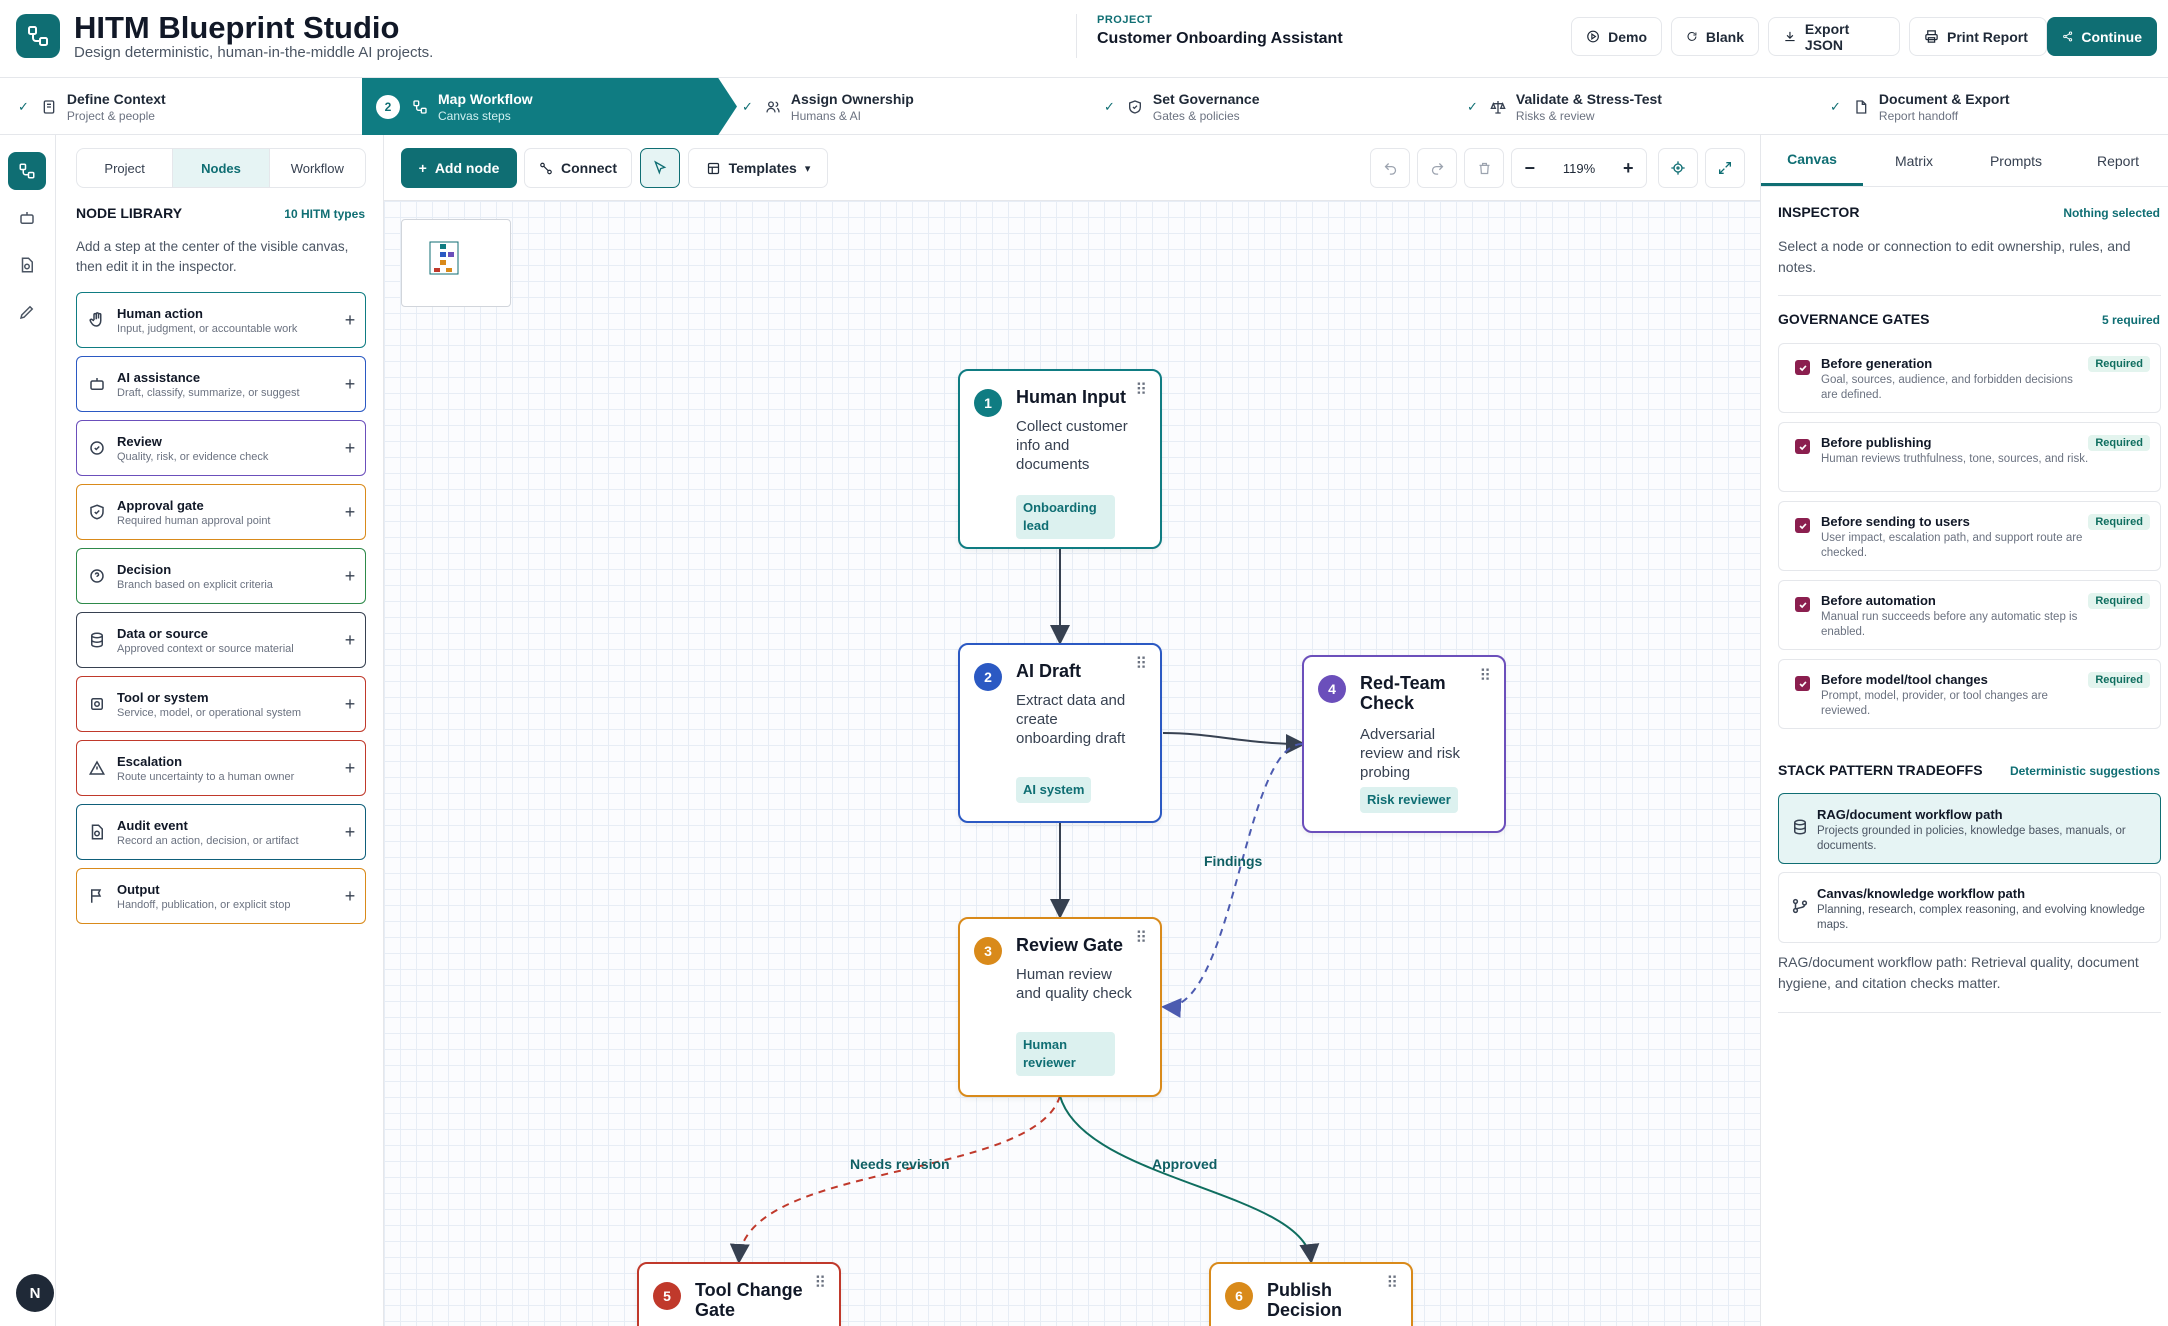  I want to click on tab-report: Report, so click(2117, 160).